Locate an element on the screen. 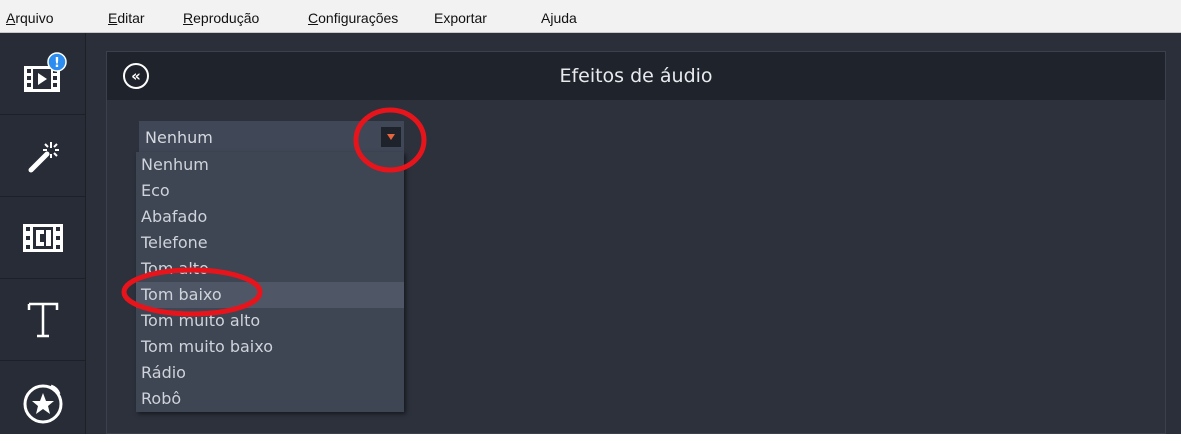 This screenshot has width=1181, height=443. sidebar-item-filters is located at coordinates (43, 156).